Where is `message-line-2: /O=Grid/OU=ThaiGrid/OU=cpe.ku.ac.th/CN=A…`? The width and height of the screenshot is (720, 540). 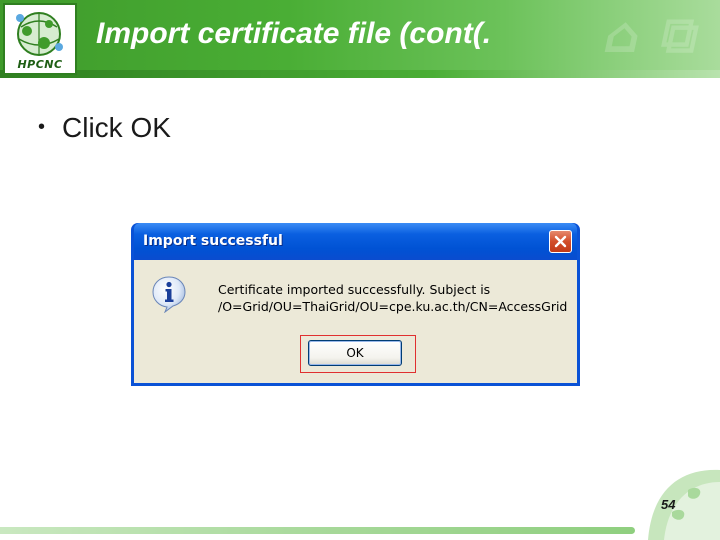
message-line-2: /O=Grid/OU=ThaiGrid/OU=cpe.ku.ac.th/CN=A… is located at coordinates (393, 306).